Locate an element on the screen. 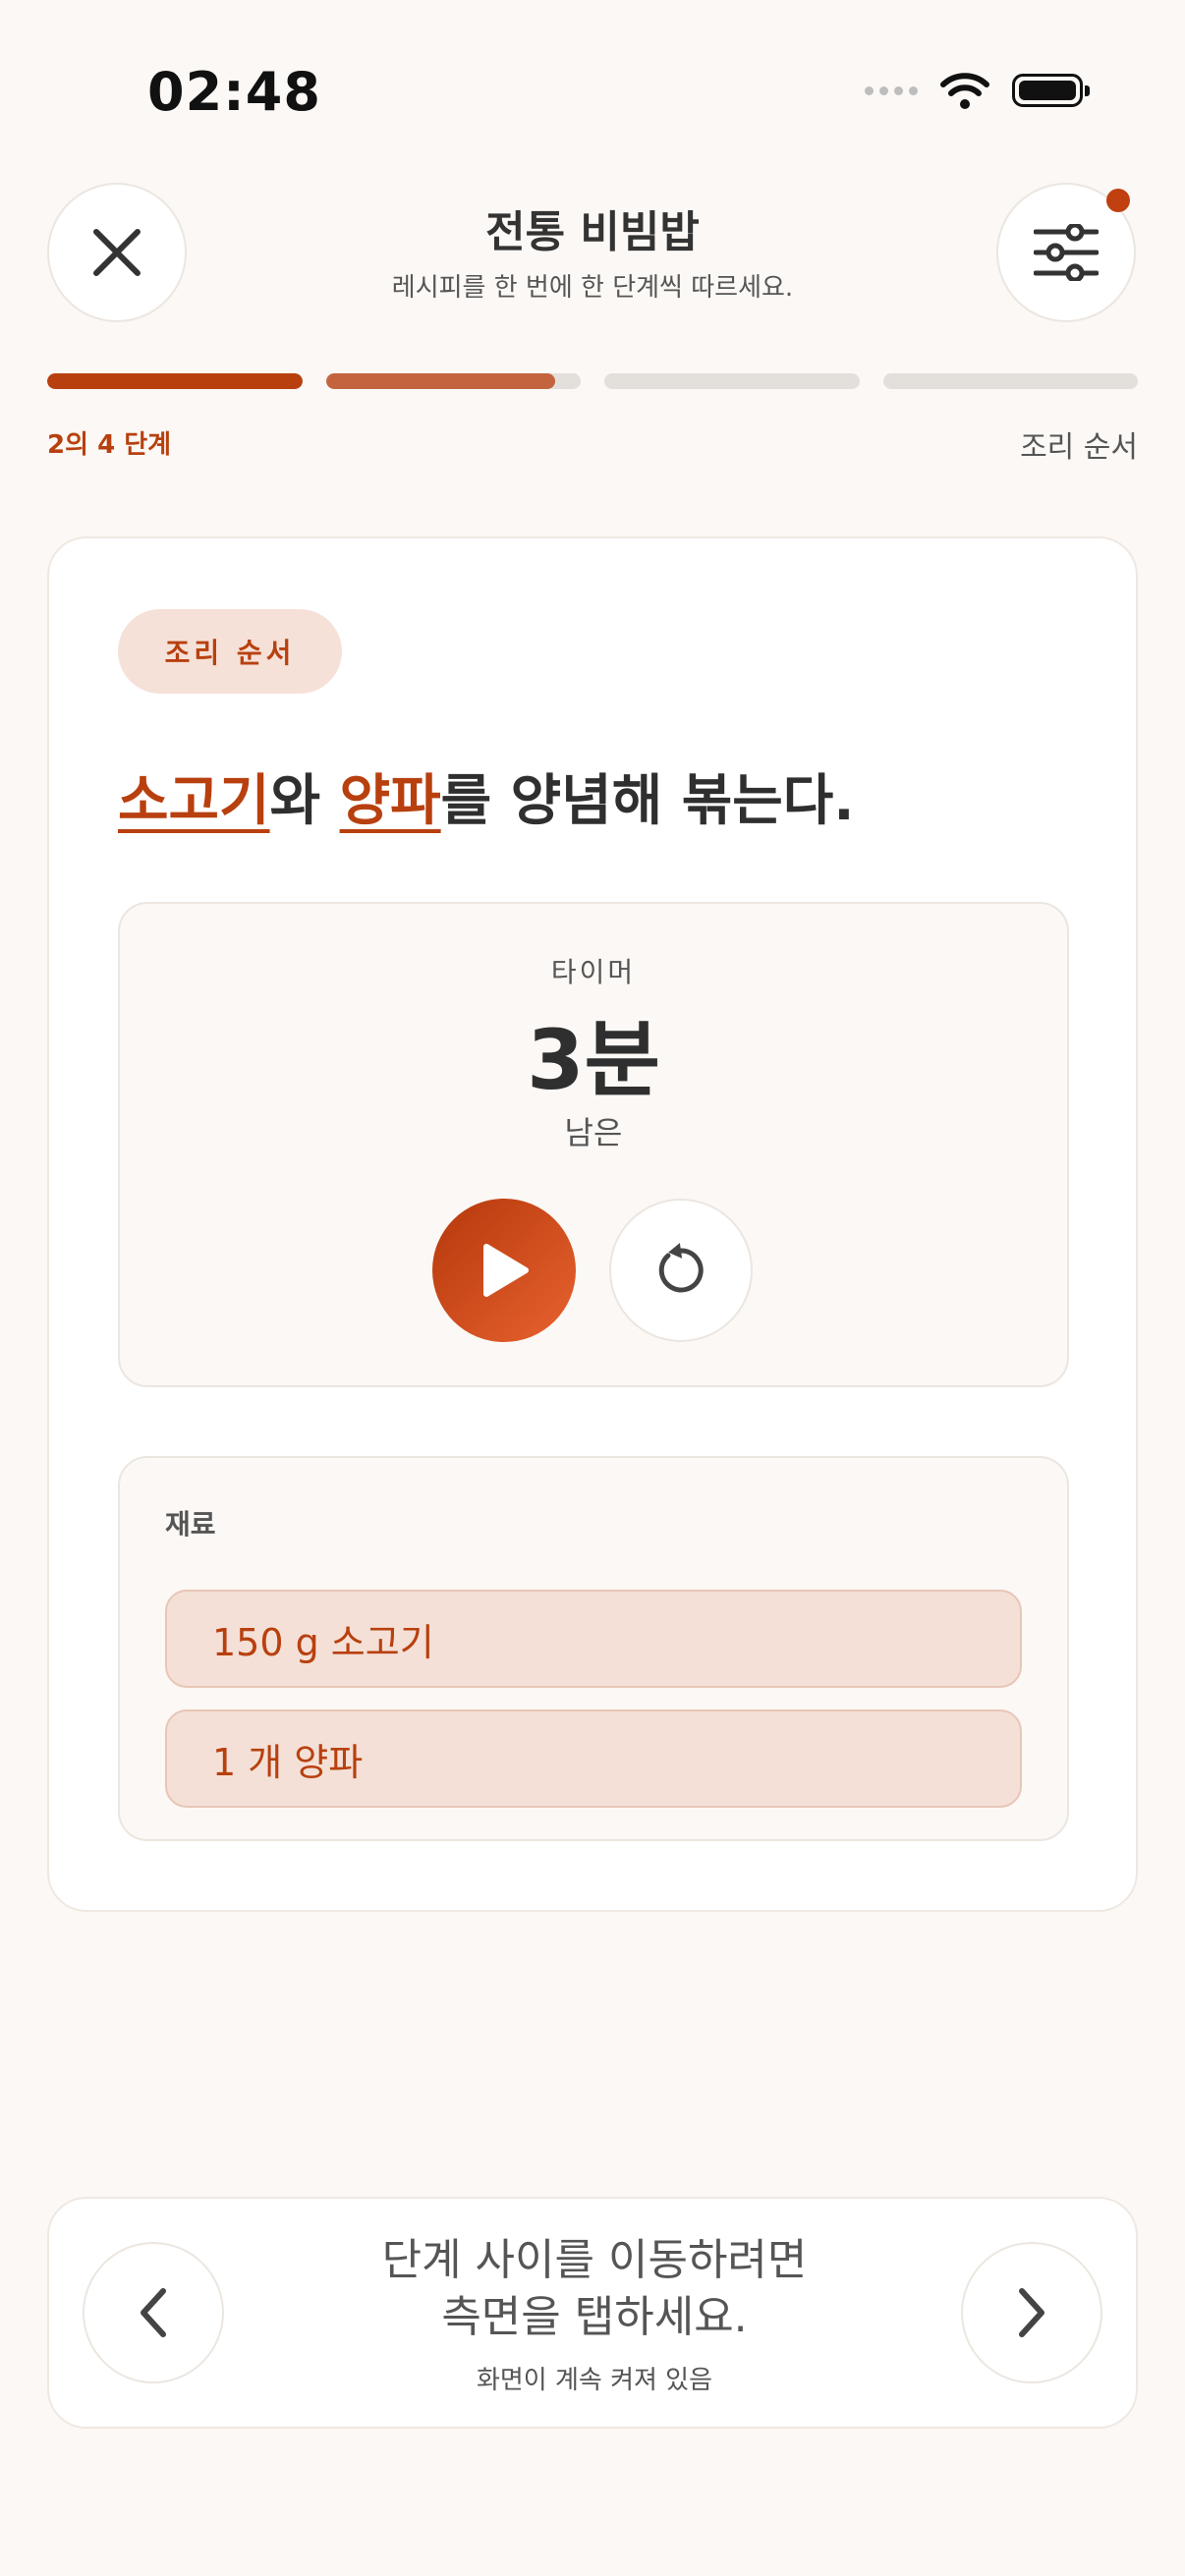 Image resolution: width=1185 pixels, height=2576 pixels. status-icons is located at coordinates (978, 90).